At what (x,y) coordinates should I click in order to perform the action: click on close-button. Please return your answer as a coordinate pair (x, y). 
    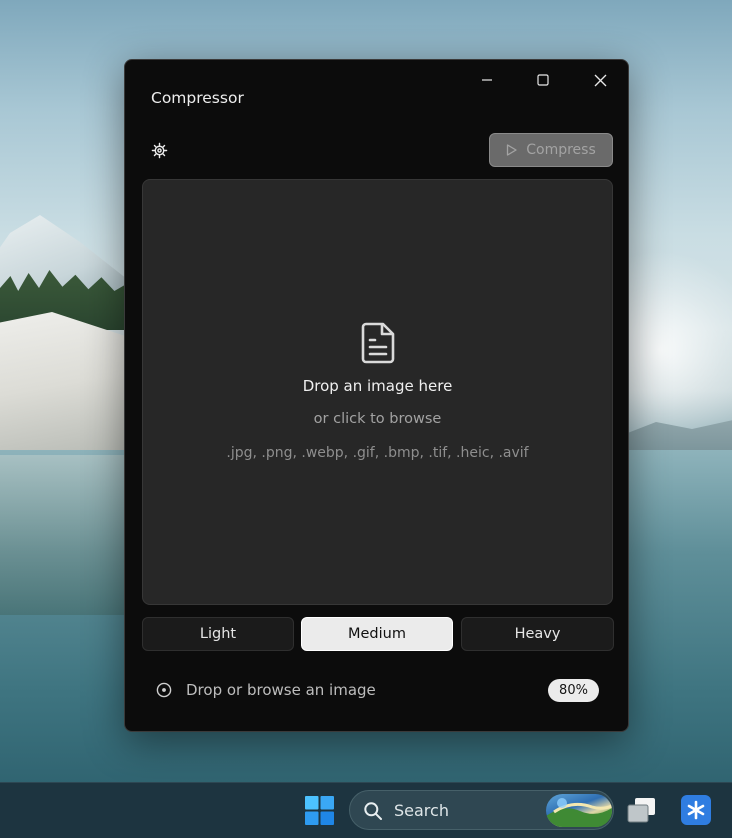
    Looking at the image, I should click on (600, 80).